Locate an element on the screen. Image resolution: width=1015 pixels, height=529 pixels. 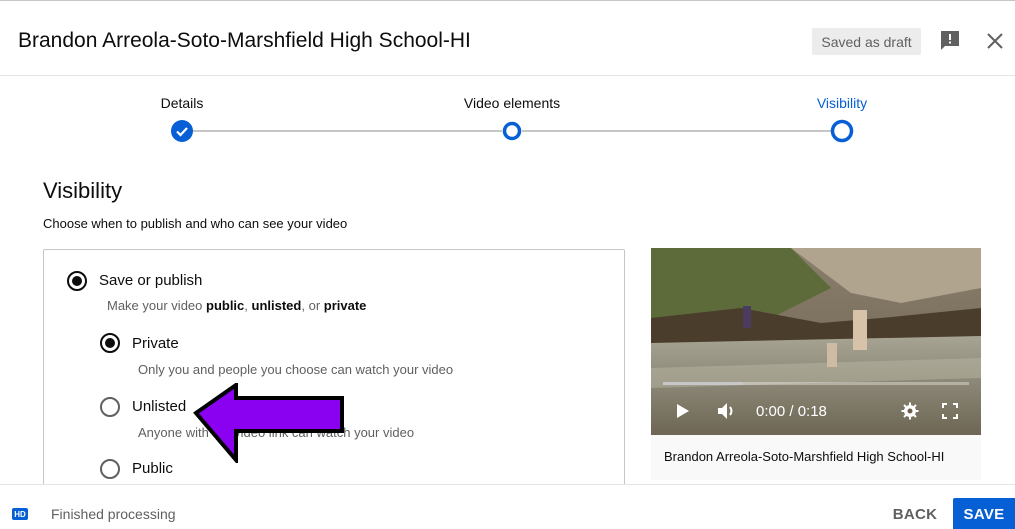
fullscreen-icon is located at coordinates (950, 411).